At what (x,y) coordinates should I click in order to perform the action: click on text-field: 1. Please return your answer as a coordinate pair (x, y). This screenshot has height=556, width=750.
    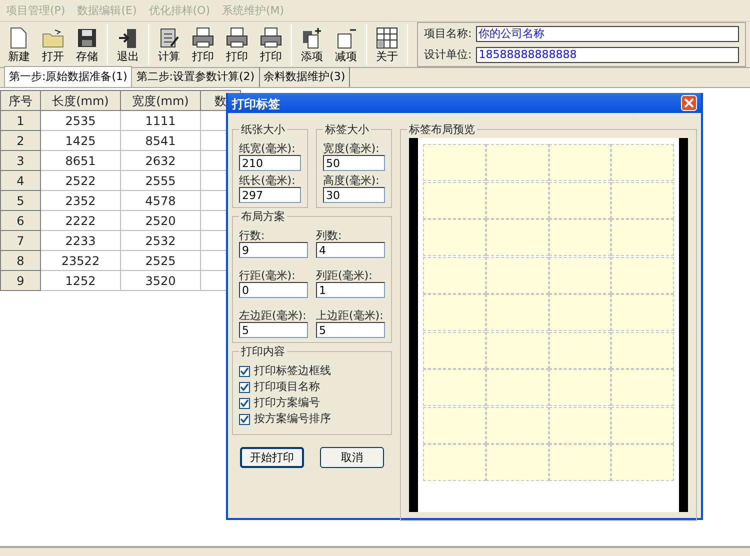
    Looking at the image, I should click on (350, 290).